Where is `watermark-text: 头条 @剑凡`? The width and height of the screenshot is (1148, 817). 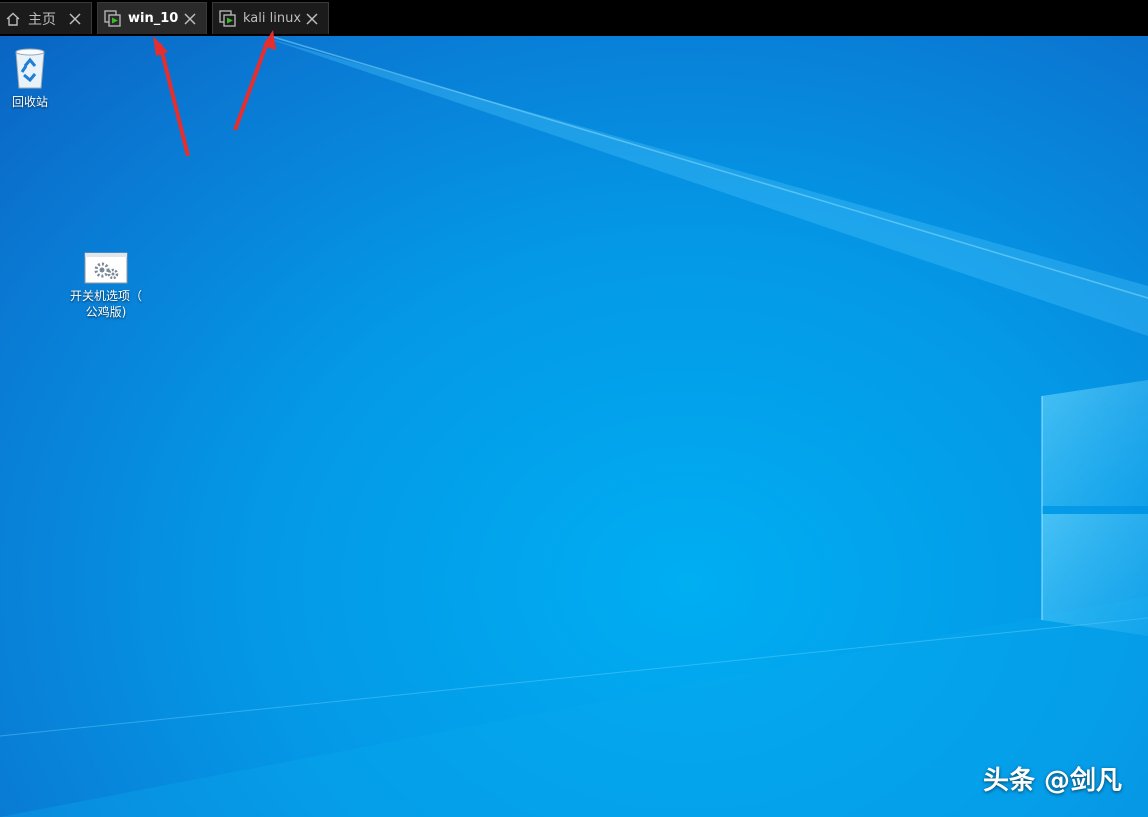
watermark-text: 头条 @剑凡 is located at coordinates (1052, 781).